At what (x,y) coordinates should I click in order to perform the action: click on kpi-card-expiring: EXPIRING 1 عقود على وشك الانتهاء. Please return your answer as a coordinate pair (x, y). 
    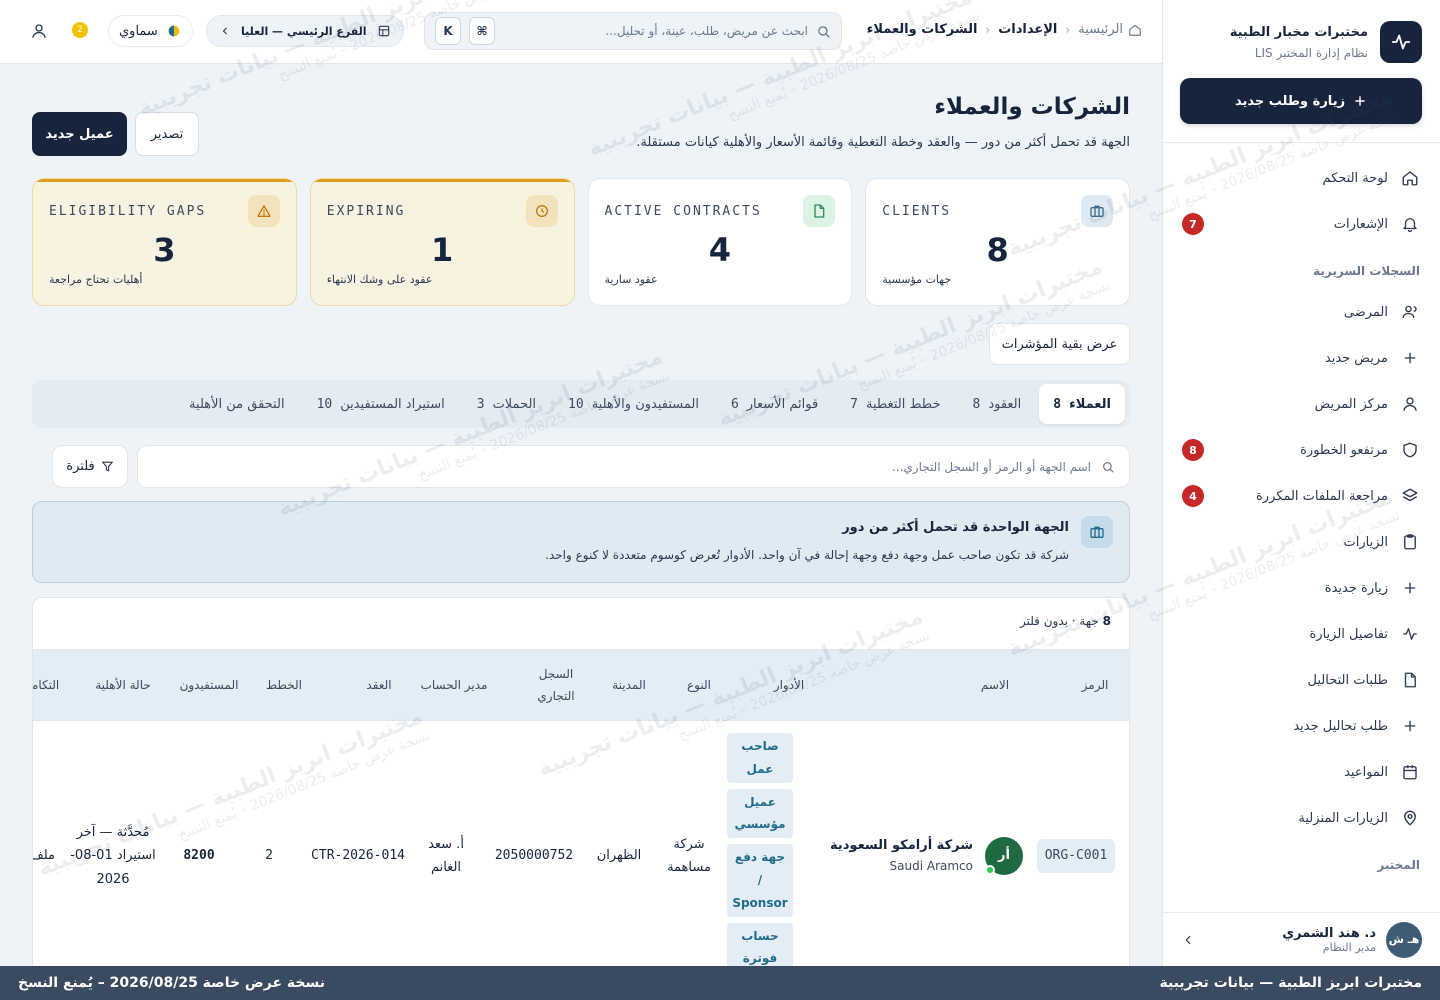
    Looking at the image, I should click on (442, 242).